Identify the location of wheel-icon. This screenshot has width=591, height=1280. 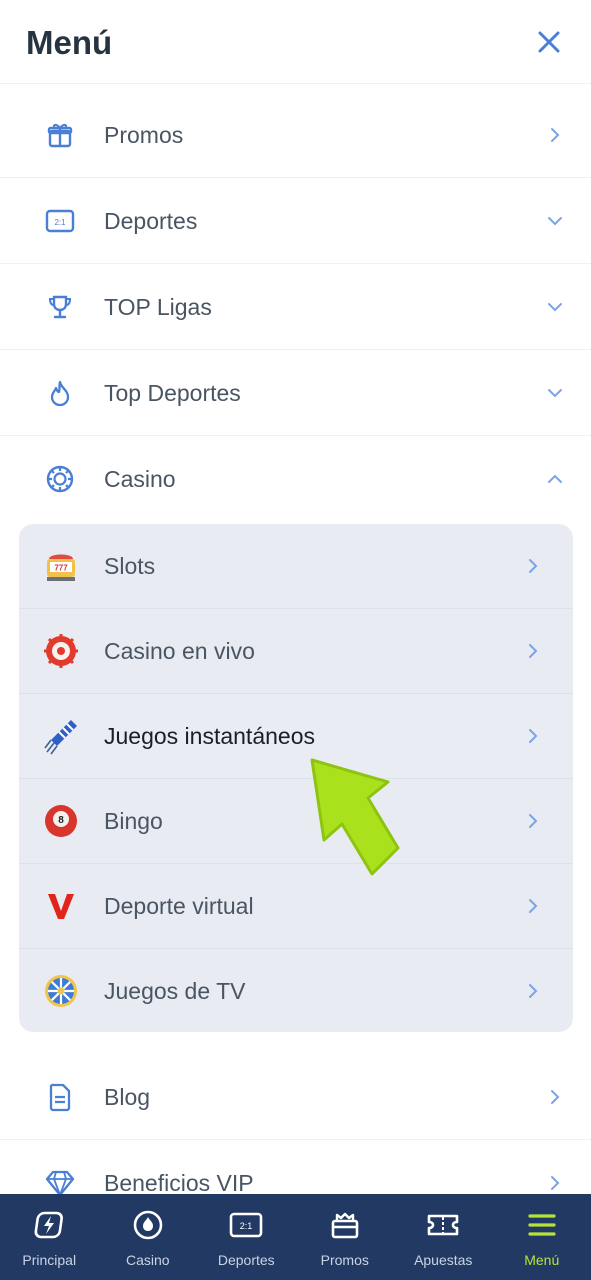
(61, 991).